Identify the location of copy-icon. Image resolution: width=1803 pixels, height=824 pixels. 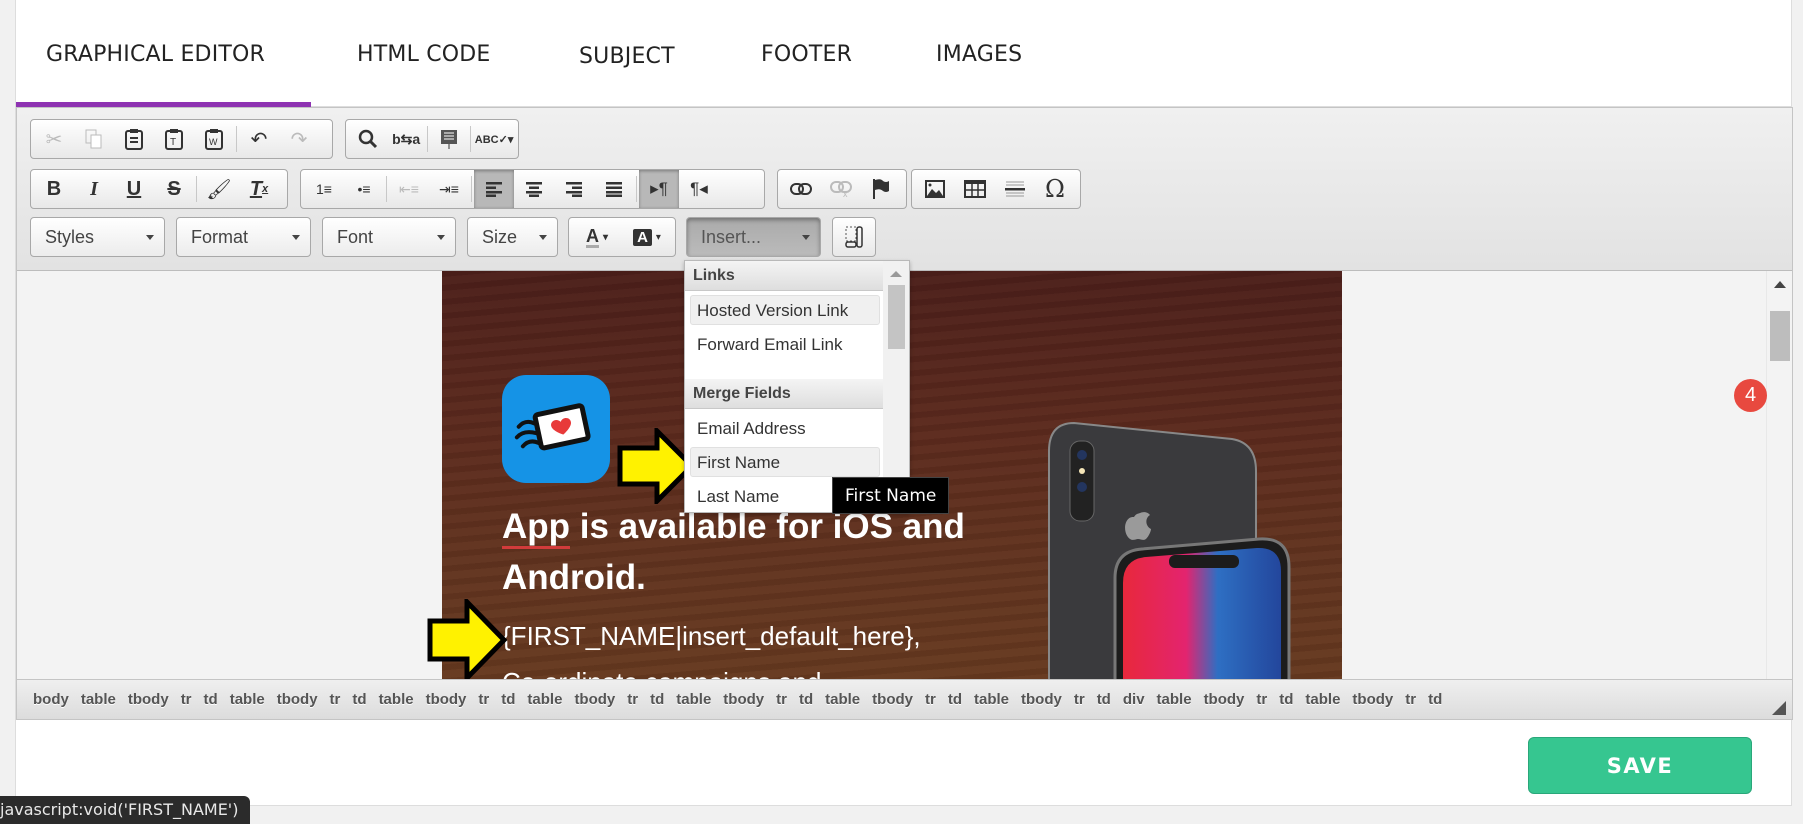
(94, 139).